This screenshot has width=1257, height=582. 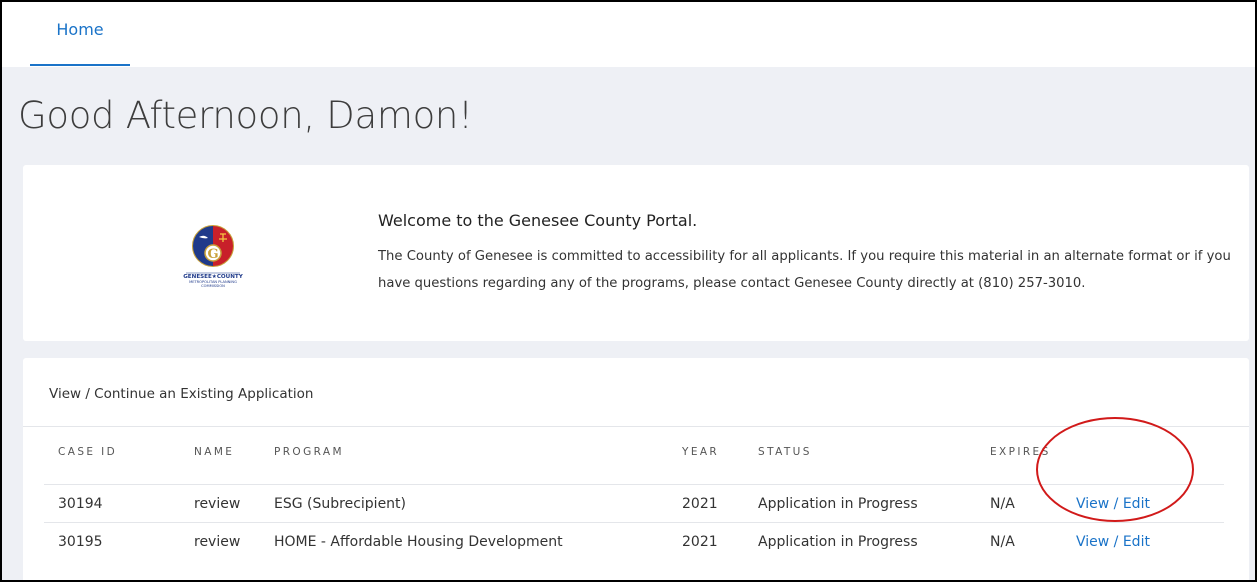 What do you see at coordinates (636, 426) in the screenshot?
I see `divider` at bounding box center [636, 426].